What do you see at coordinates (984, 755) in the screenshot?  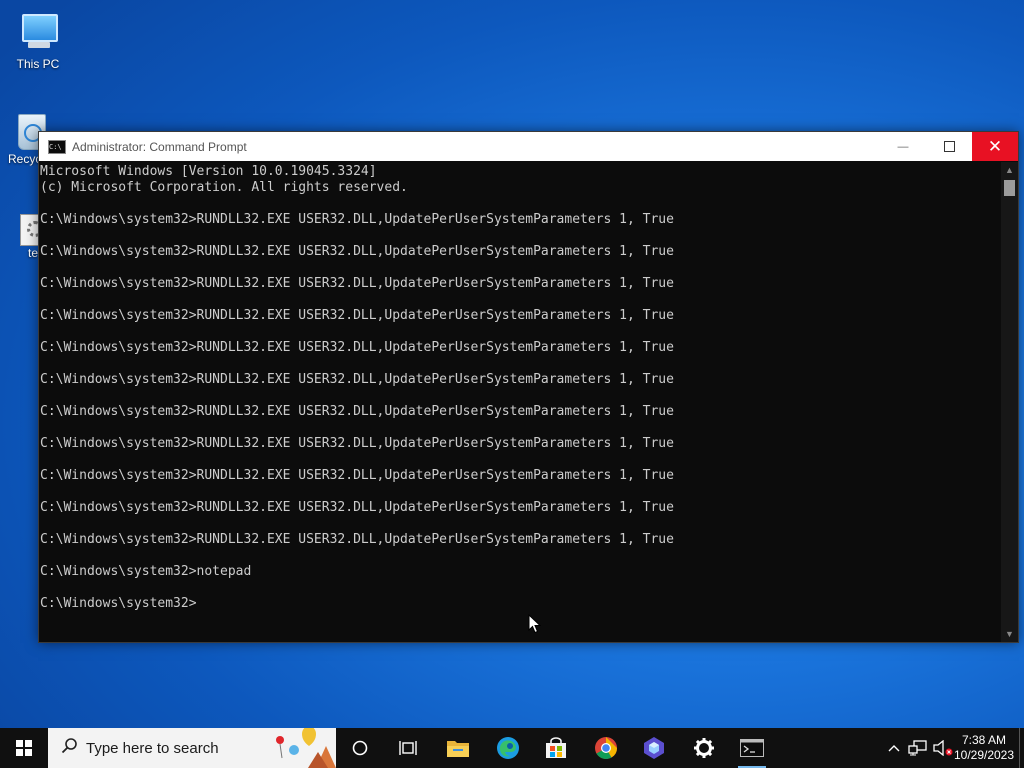 I see `clock-date: 10/29/2023` at bounding box center [984, 755].